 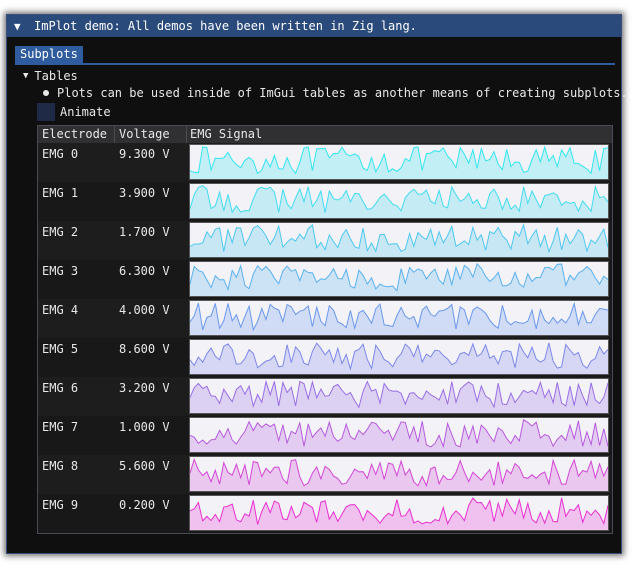 I want to click on voltage-cell: 5.600 V, so click(x=144, y=466).